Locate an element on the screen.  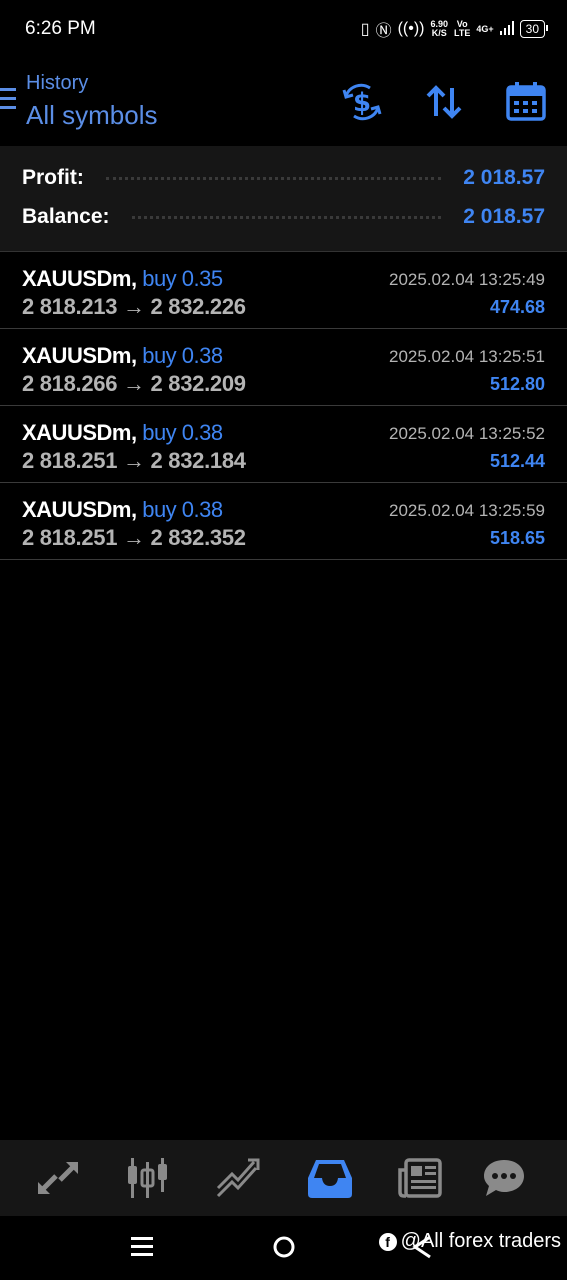
open-price: 2 818.266 is located at coordinates (70, 383).